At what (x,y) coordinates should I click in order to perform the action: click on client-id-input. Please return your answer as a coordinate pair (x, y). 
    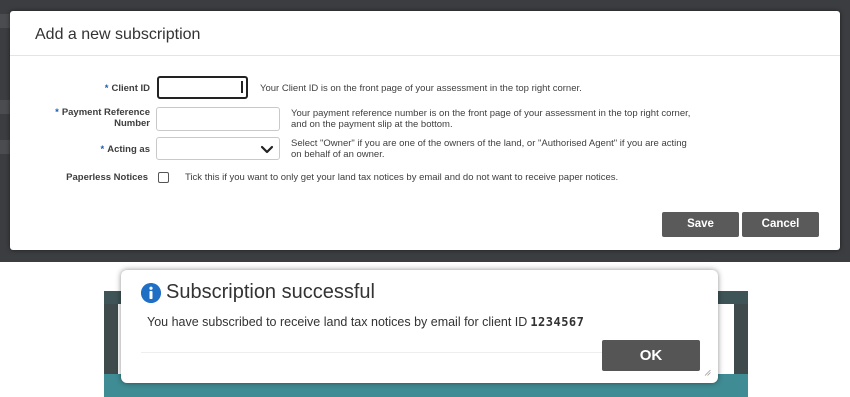
    Looking at the image, I should click on (202, 87).